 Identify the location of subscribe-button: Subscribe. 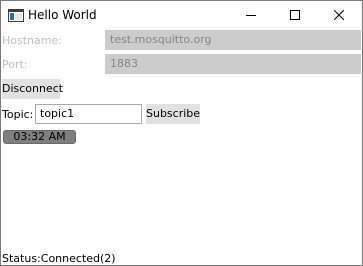
(173, 114).